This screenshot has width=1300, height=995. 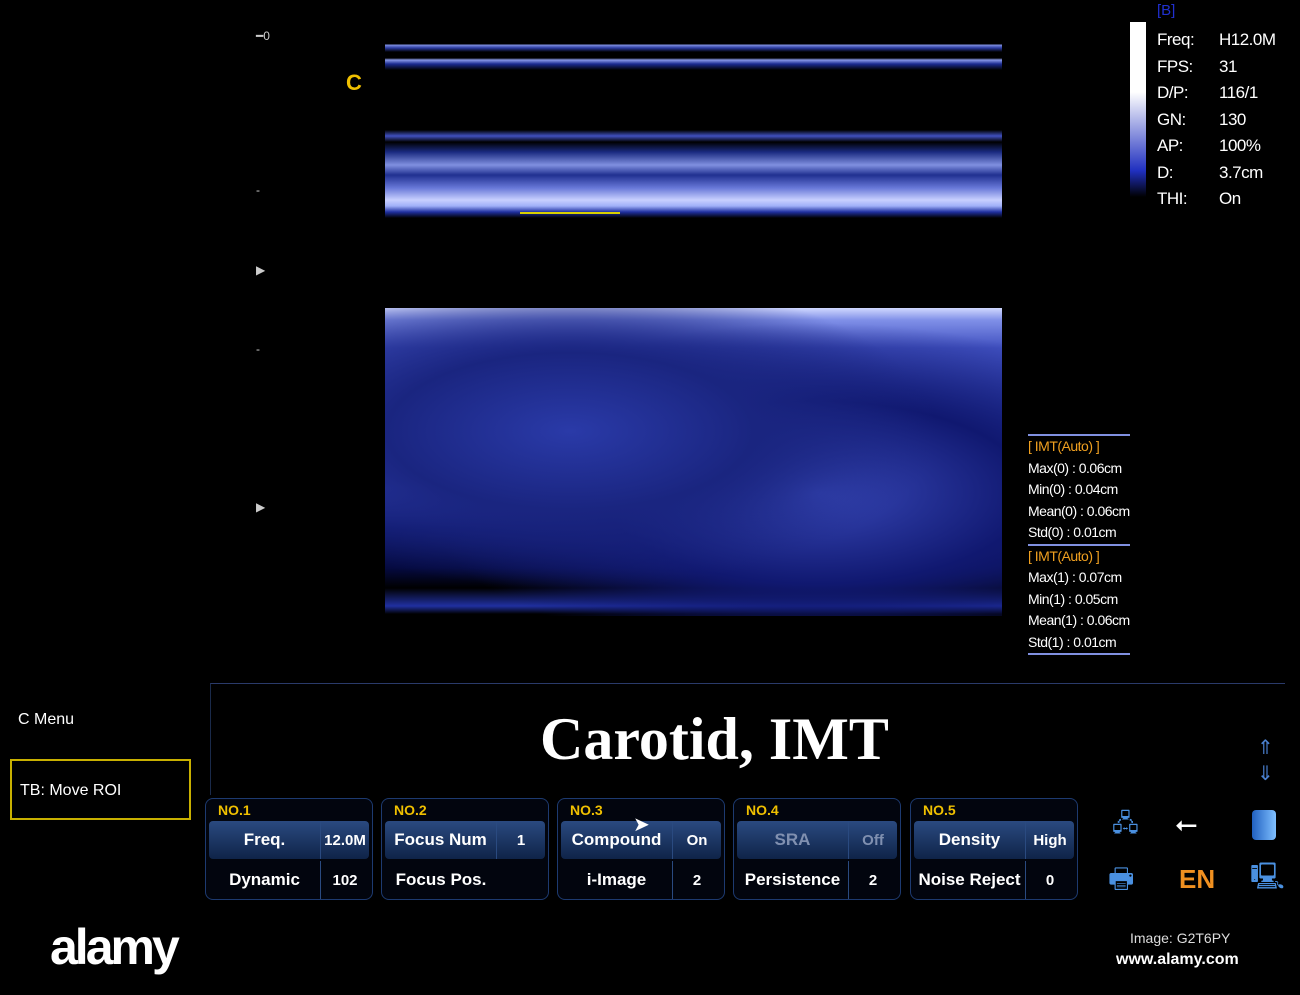 I want to click on param-value: 100%, so click(x=1240, y=145).